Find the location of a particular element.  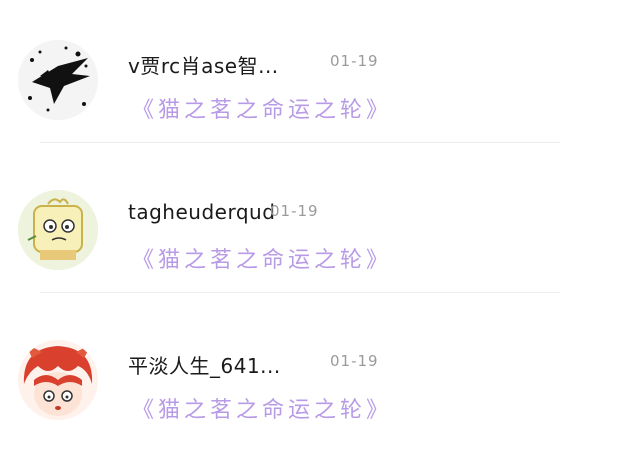

red-hair-anime-boy-icon is located at coordinates (58, 380).